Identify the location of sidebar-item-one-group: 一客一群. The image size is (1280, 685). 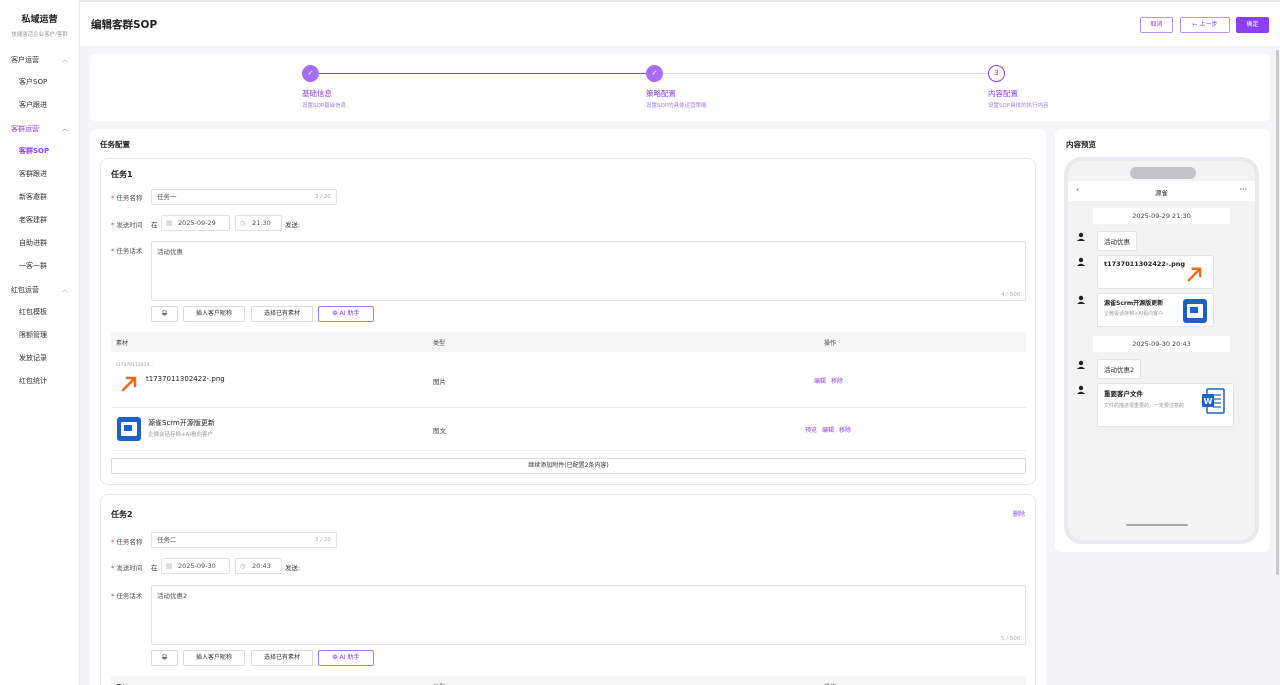
(39, 266).